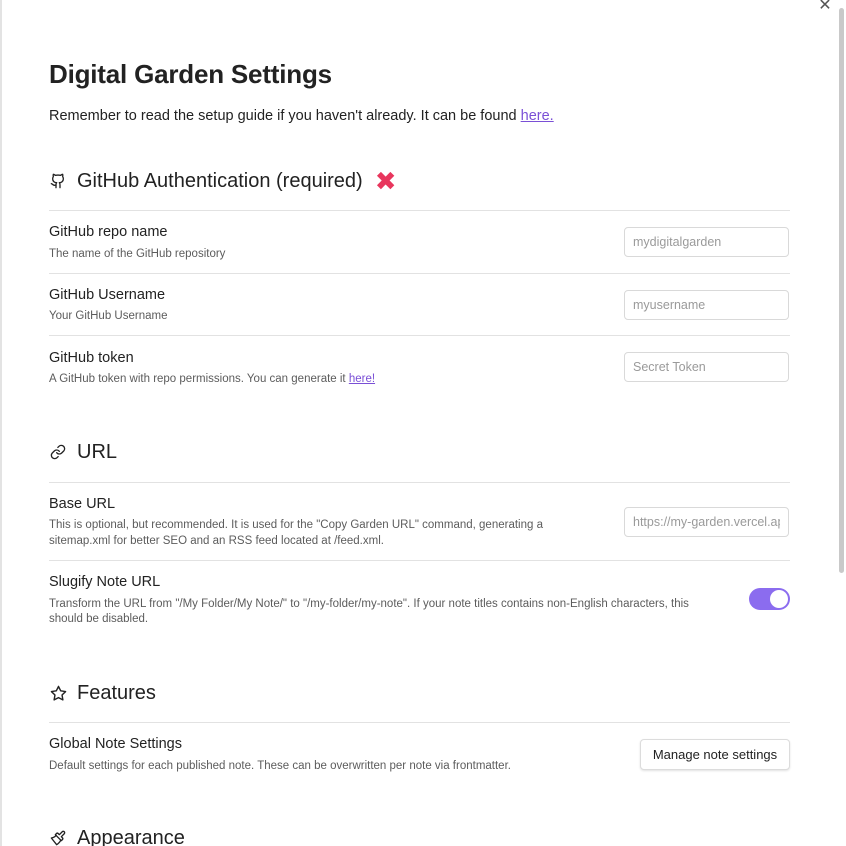 The height and width of the screenshot is (846, 846). What do you see at coordinates (779, 599) in the screenshot?
I see `toggle-knob` at bounding box center [779, 599].